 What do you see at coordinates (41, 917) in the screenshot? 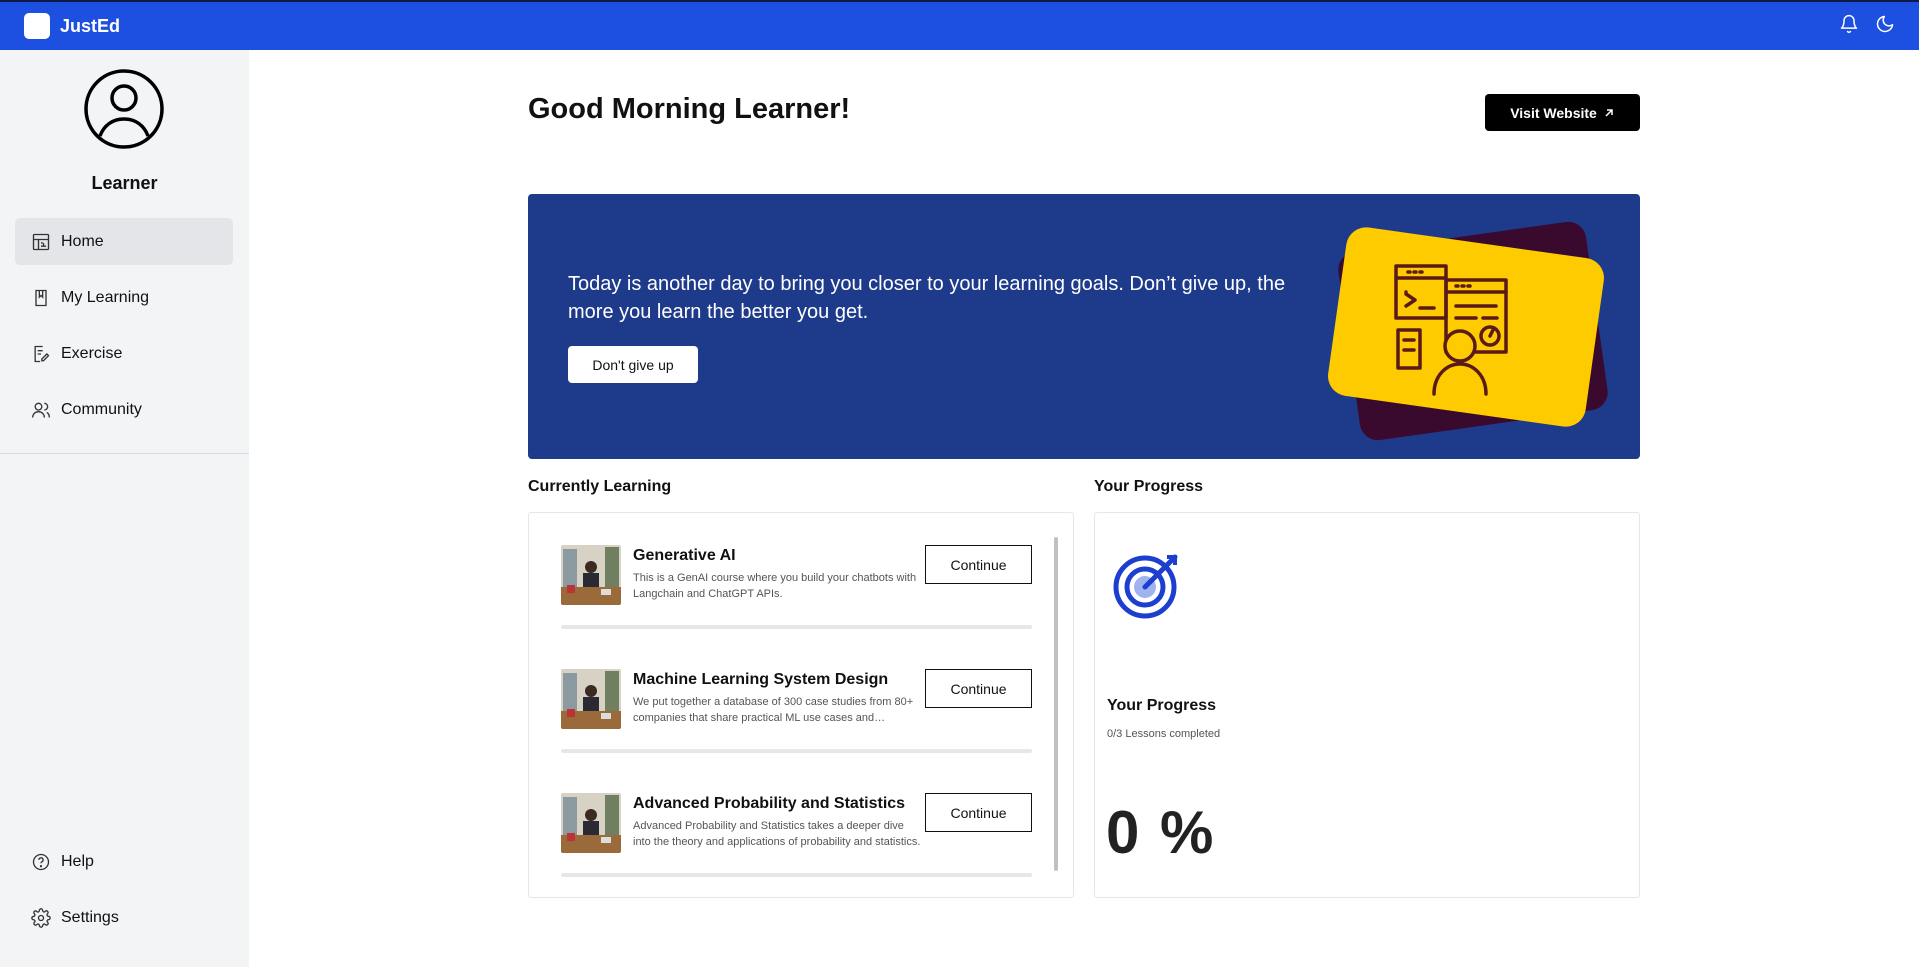
I see `gear-icon` at bounding box center [41, 917].